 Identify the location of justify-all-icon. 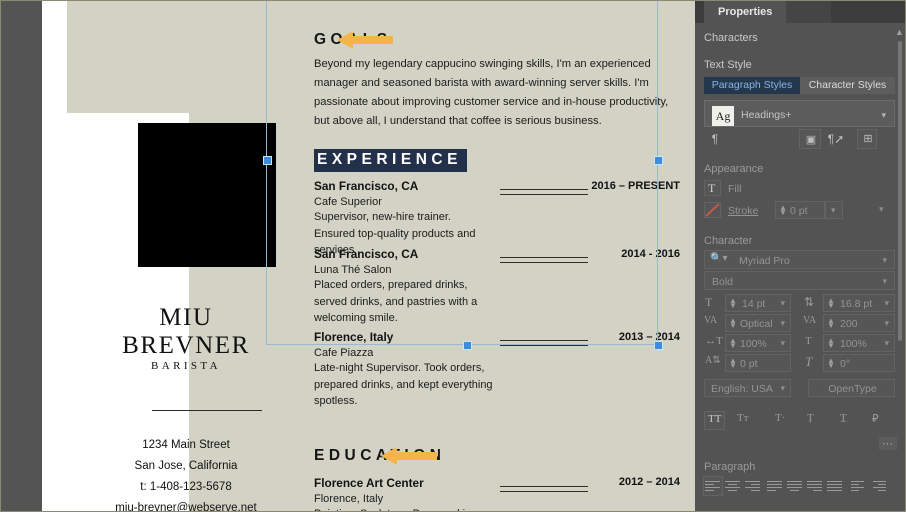
(835, 486).